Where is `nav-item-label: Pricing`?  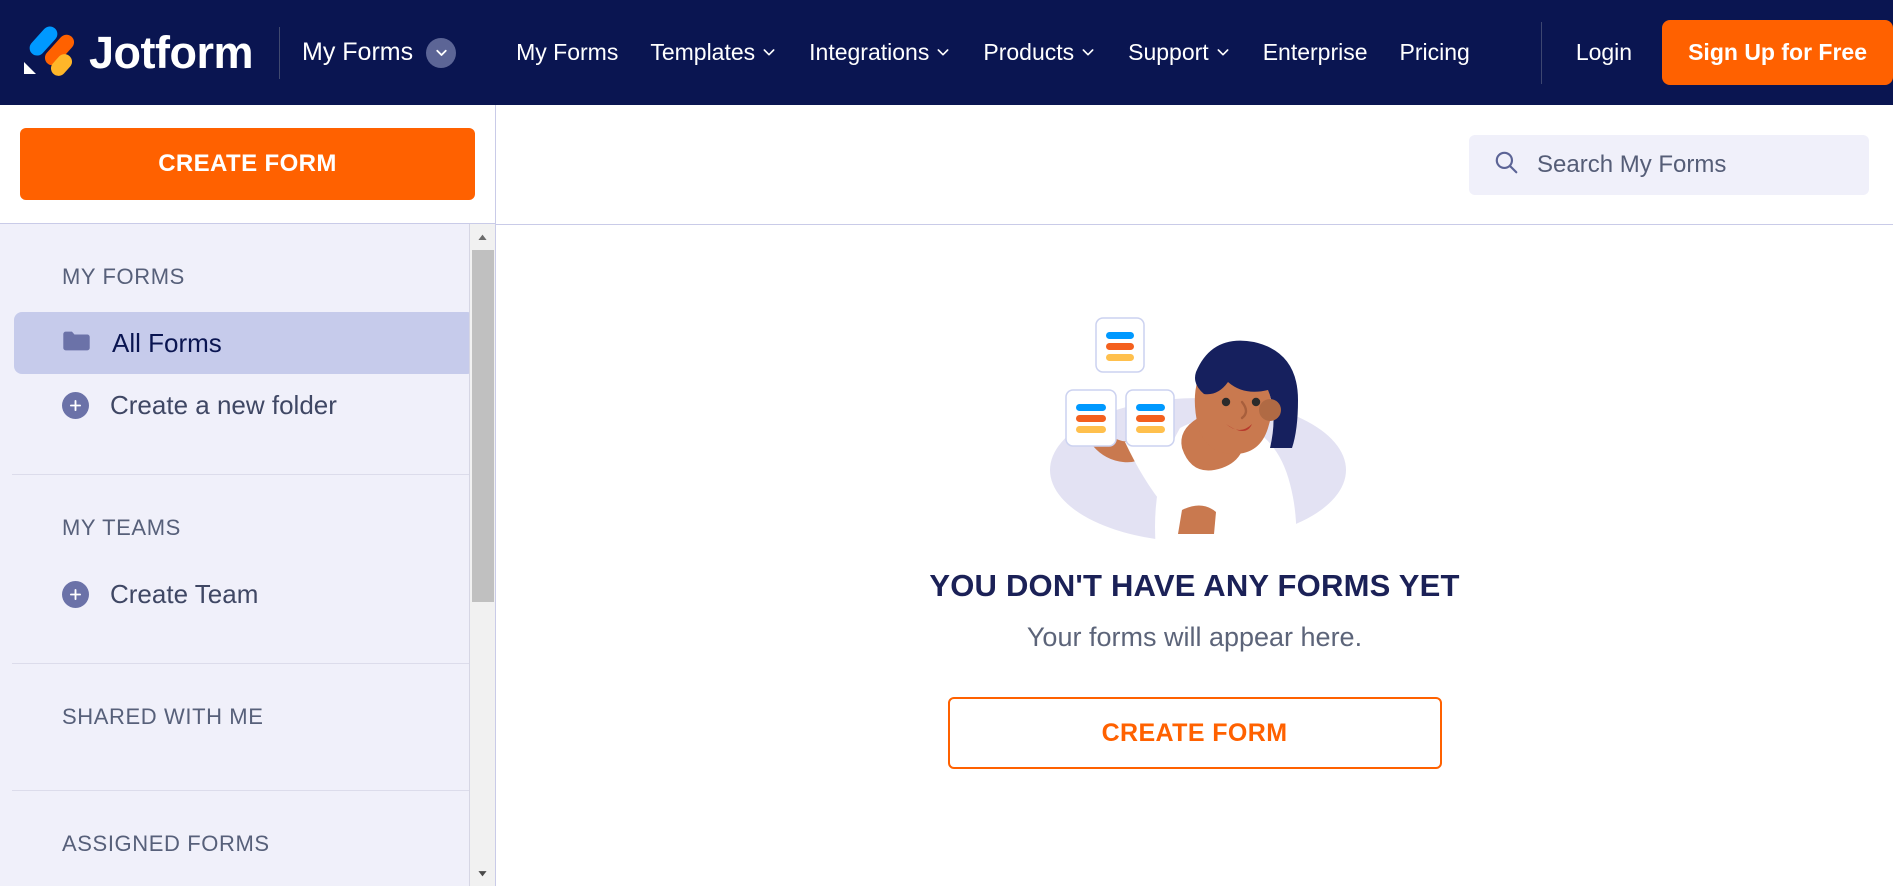 nav-item-label: Pricing is located at coordinates (1434, 52).